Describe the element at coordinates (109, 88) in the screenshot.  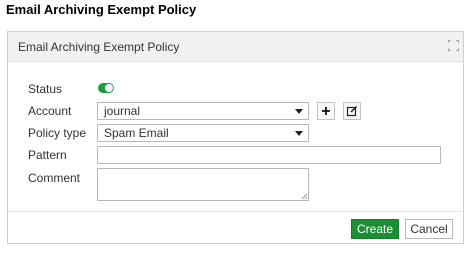
I see `toggle-knob` at that location.